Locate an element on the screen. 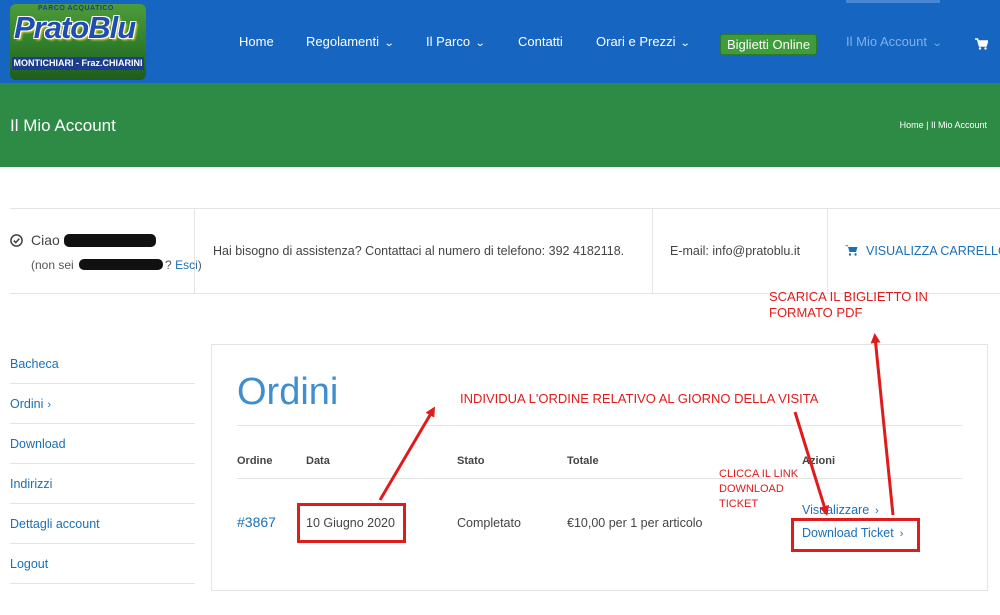 This screenshot has height=615, width=1000. highlight-box-date is located at coordinates (351, 523).